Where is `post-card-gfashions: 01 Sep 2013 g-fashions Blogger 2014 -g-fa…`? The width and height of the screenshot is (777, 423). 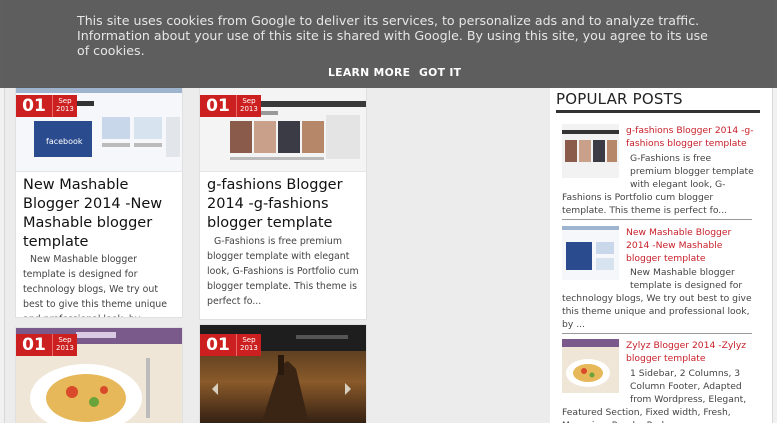 post-card-gfashions: 01 Sep 2013 g-fashions Blogger 2014 -g-fa… is located at coordinates (283, 203).